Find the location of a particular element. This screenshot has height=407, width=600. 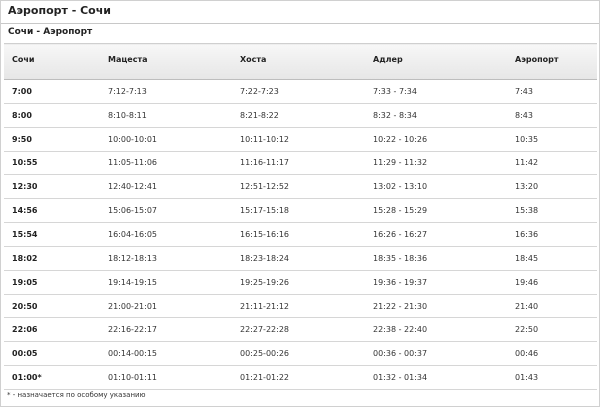

cell-sochi: 8:00 is located at coordinates (52, 115).